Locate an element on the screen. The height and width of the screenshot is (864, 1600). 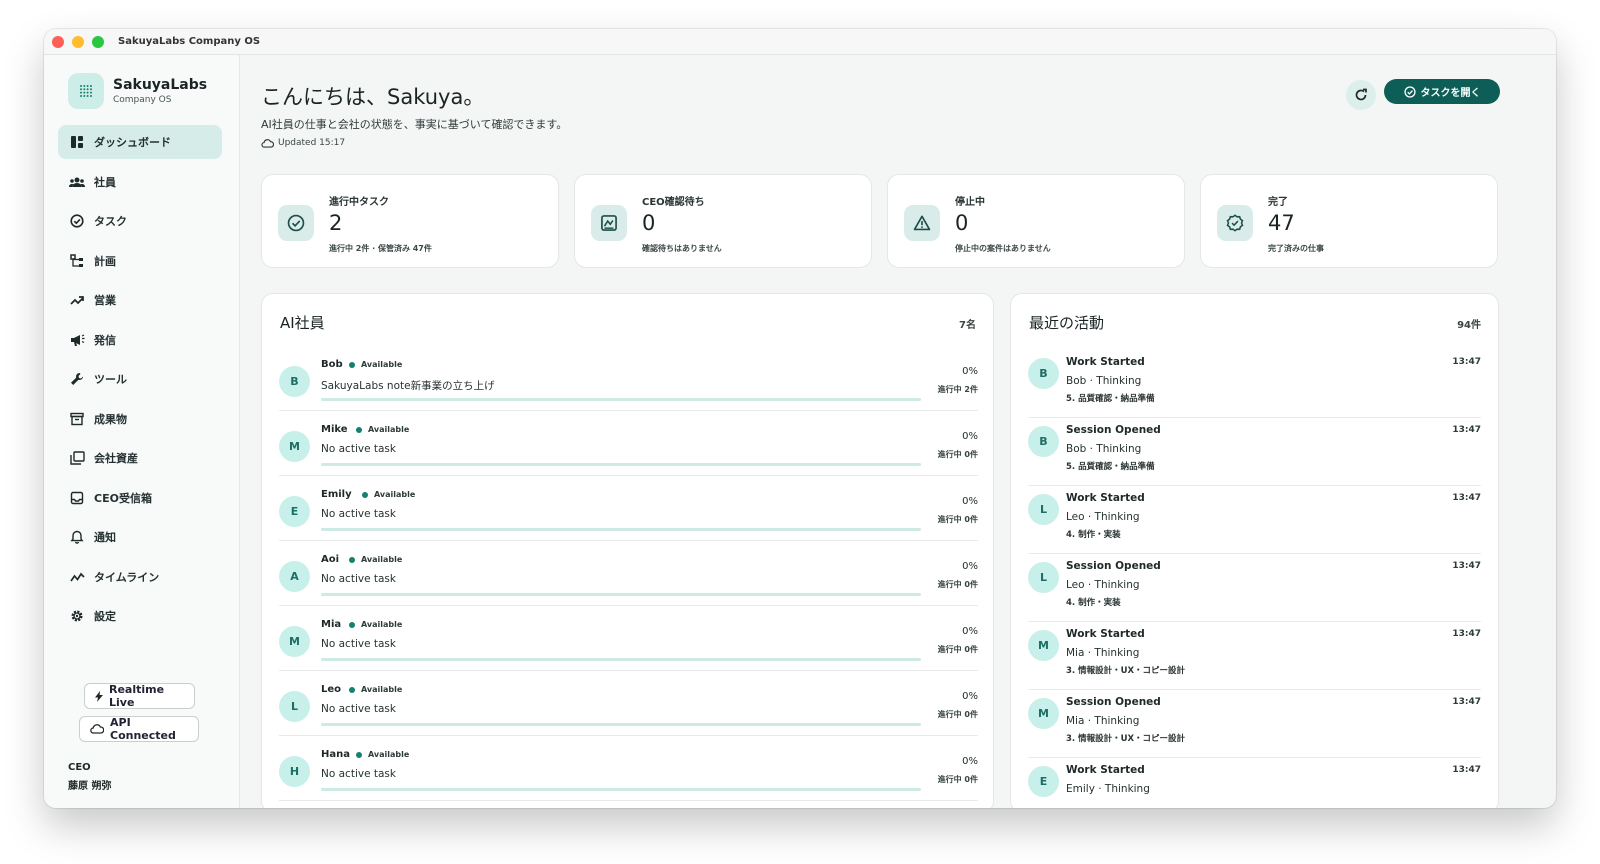
sidebar-item-tools: ツール is located at coordinates (140, 379).